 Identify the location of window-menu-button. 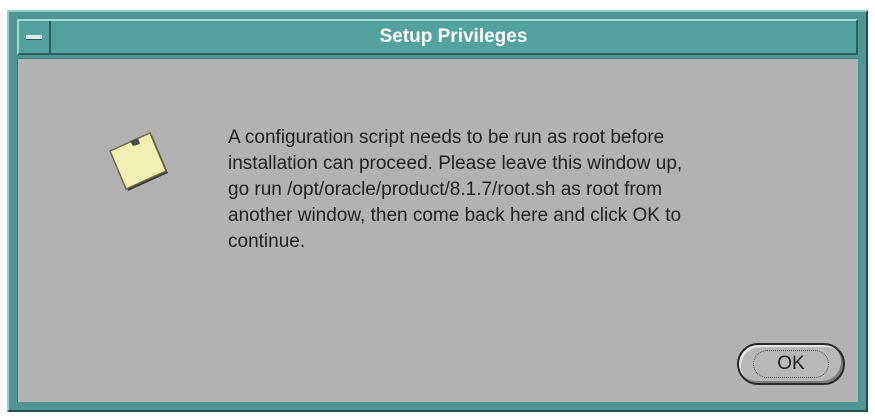
(35, 37).